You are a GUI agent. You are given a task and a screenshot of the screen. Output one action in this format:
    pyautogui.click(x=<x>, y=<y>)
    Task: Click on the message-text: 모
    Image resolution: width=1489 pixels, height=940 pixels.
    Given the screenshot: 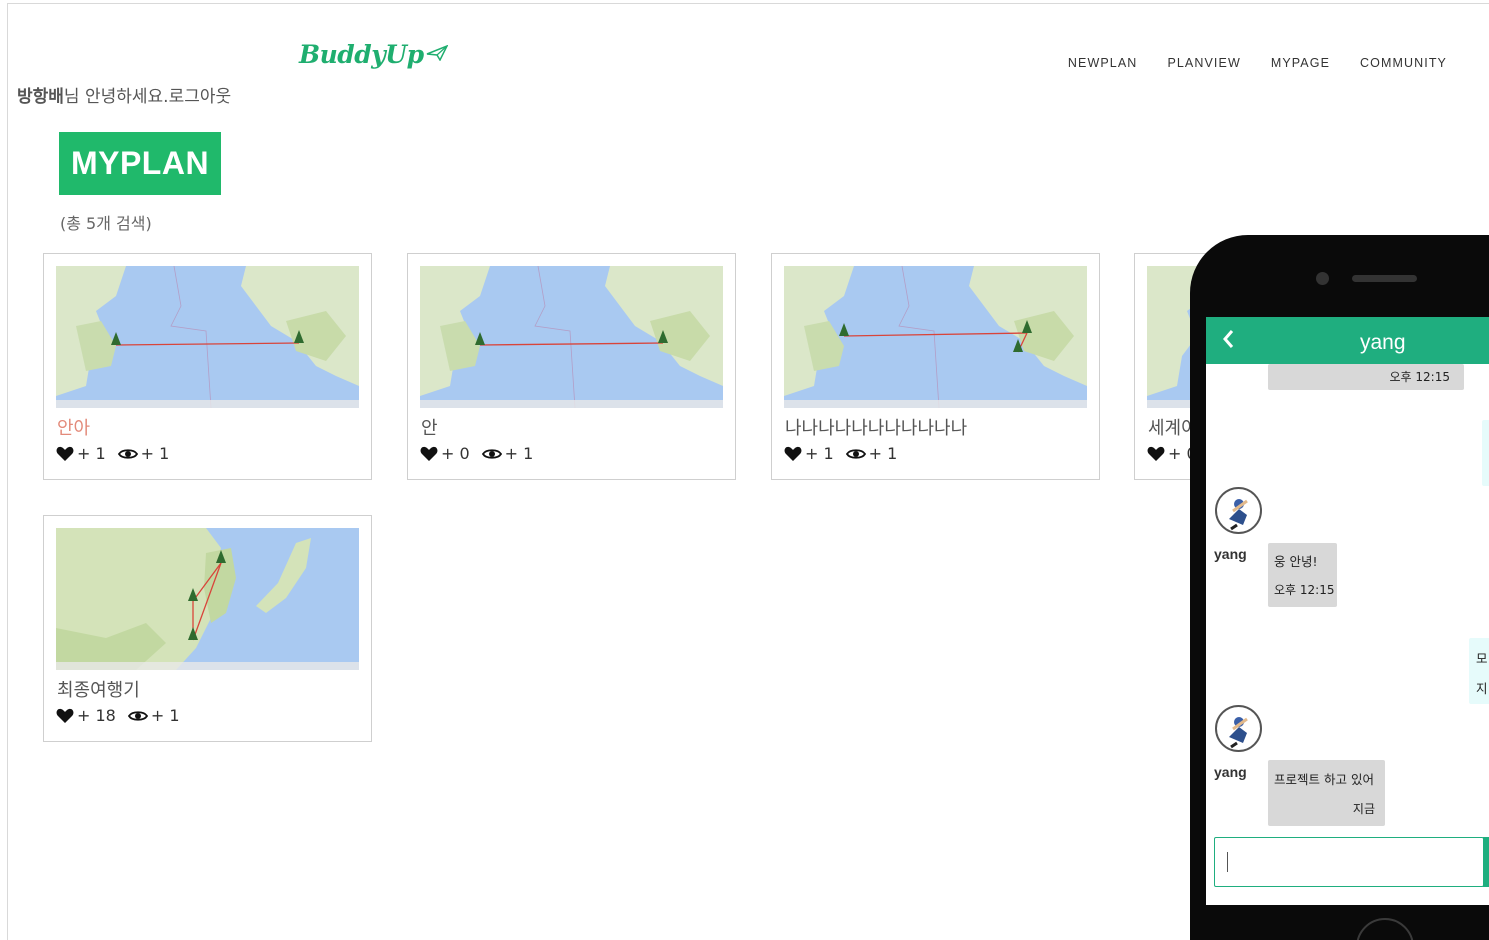 What is the action you would take?
    pyautogui.click(x=1482, y=658)
    